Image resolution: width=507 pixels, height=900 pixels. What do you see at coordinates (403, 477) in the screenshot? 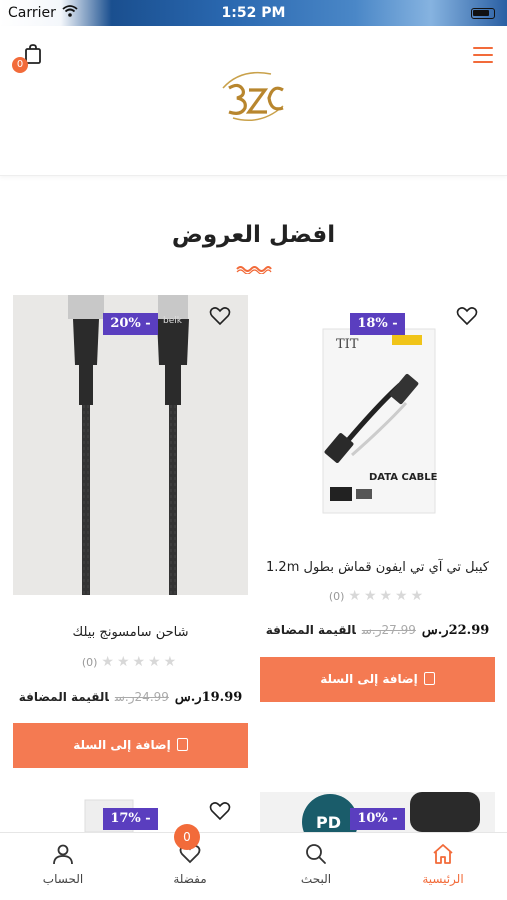
I see `package-label-text: DATA CABLE` at bounding box center [403, 477].